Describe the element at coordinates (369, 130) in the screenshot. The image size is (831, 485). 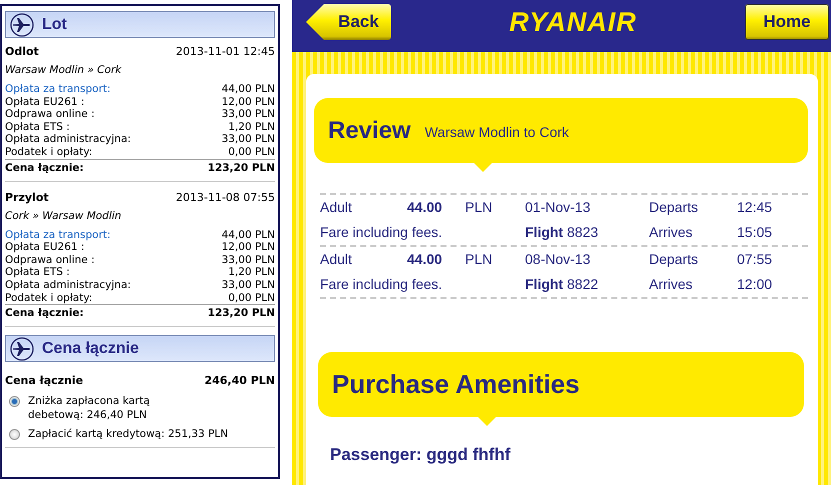
I see `review-title: Review` at that location.